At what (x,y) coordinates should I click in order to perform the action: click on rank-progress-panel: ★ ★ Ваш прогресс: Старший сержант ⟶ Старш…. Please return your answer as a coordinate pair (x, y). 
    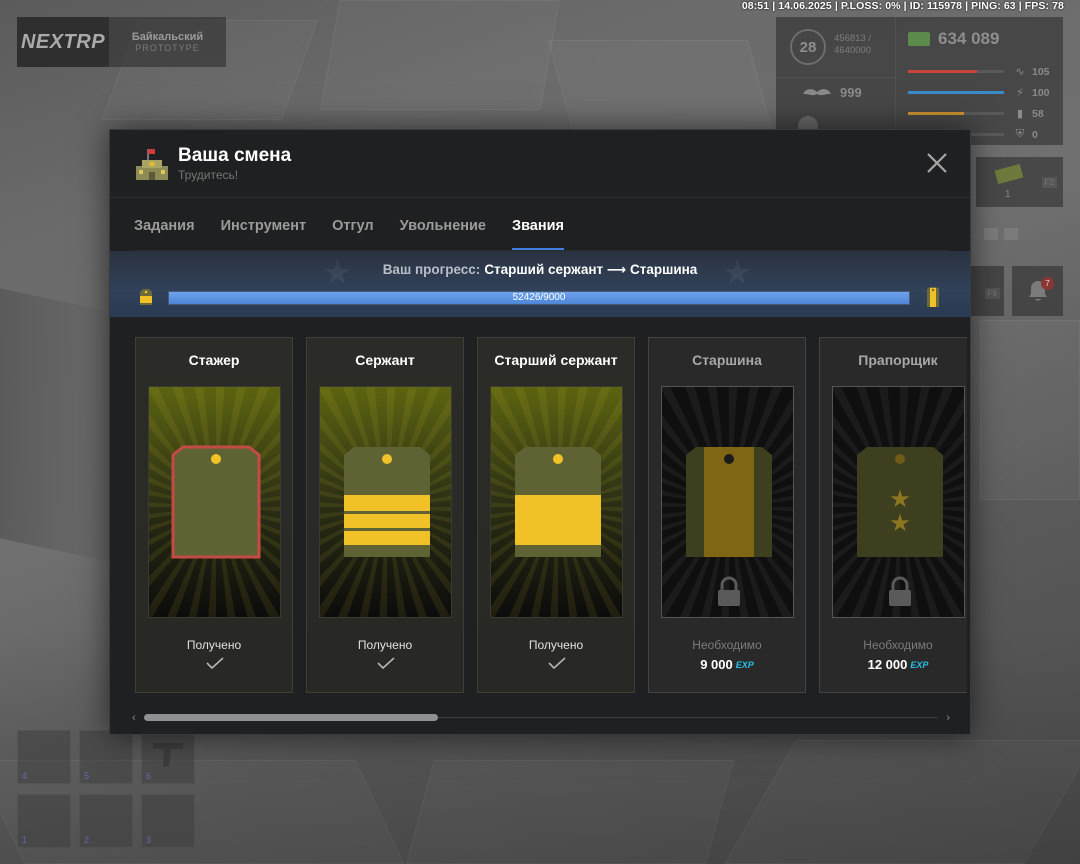
    Looking at the image, I should click on (540, 284).